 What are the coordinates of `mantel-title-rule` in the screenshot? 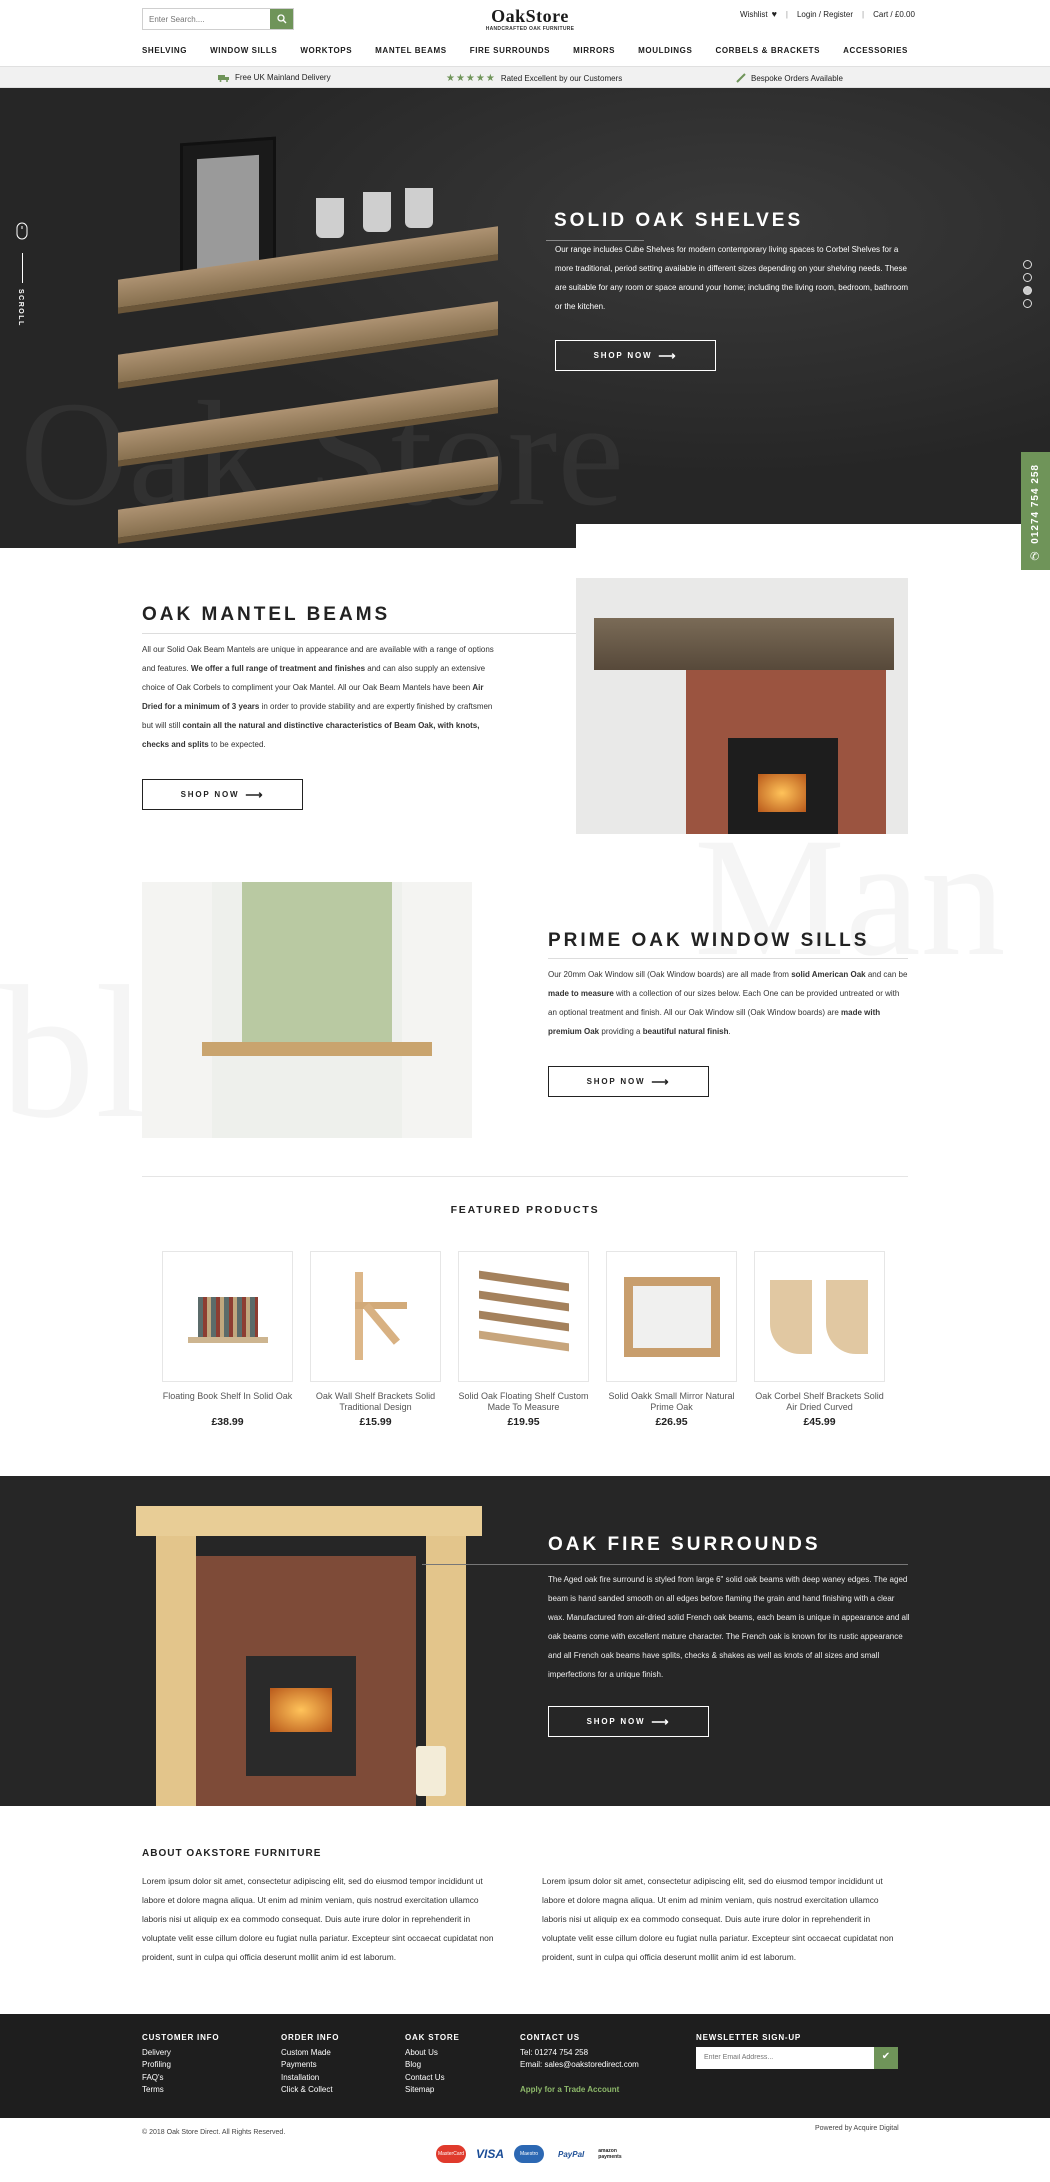 It's located at (360, 633).